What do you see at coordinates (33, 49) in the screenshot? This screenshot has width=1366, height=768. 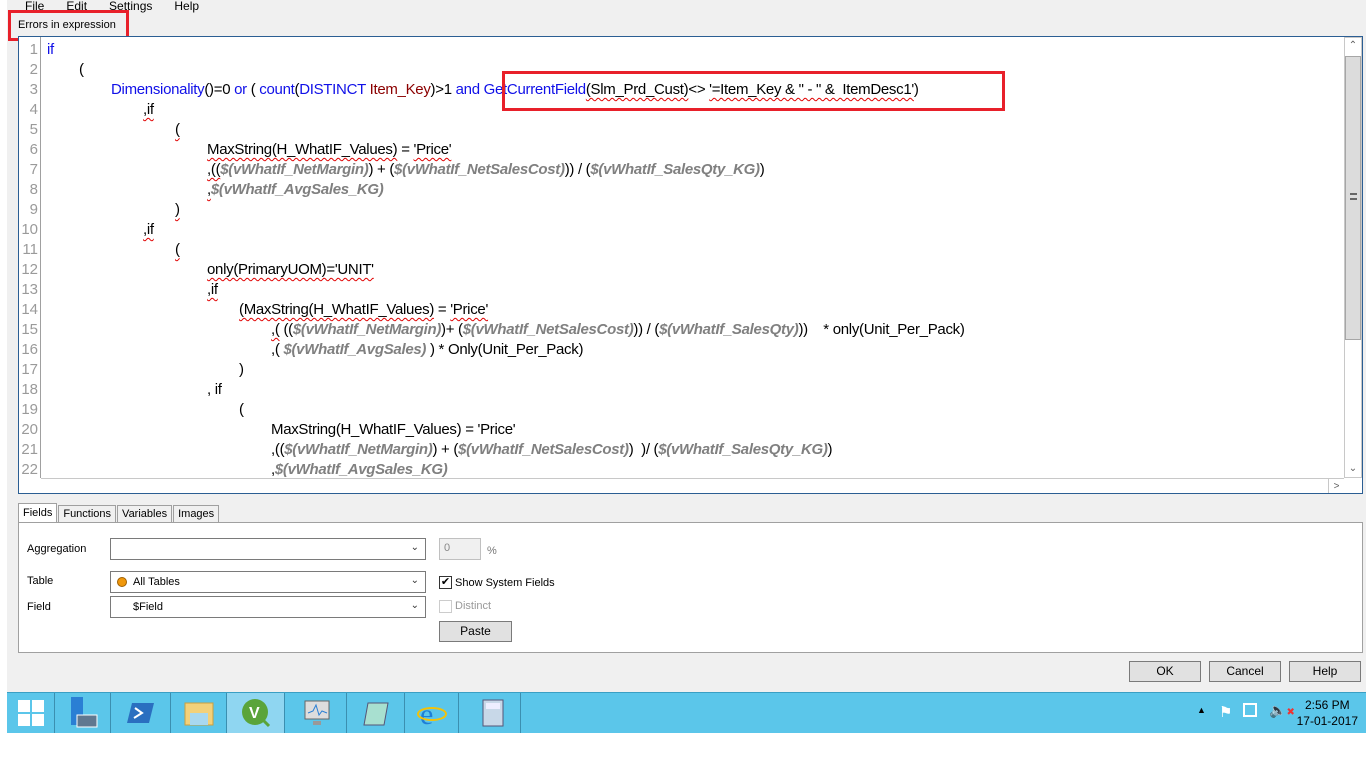 I see `line-number: 1` at bounding box center [33, 49].